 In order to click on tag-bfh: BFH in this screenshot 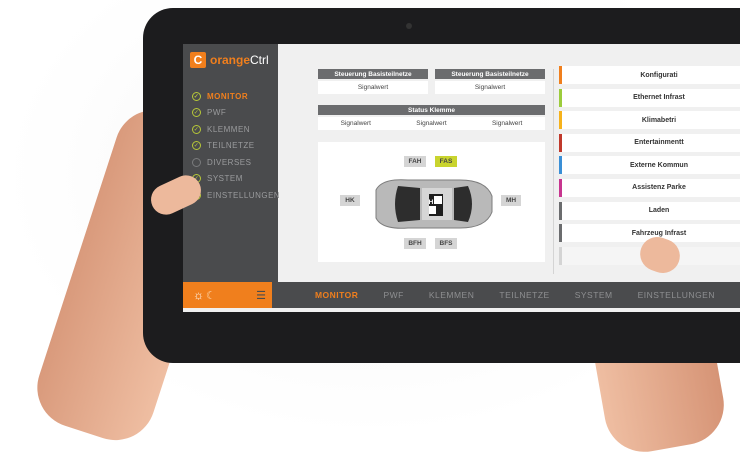, I will do `click(415, 243)`.